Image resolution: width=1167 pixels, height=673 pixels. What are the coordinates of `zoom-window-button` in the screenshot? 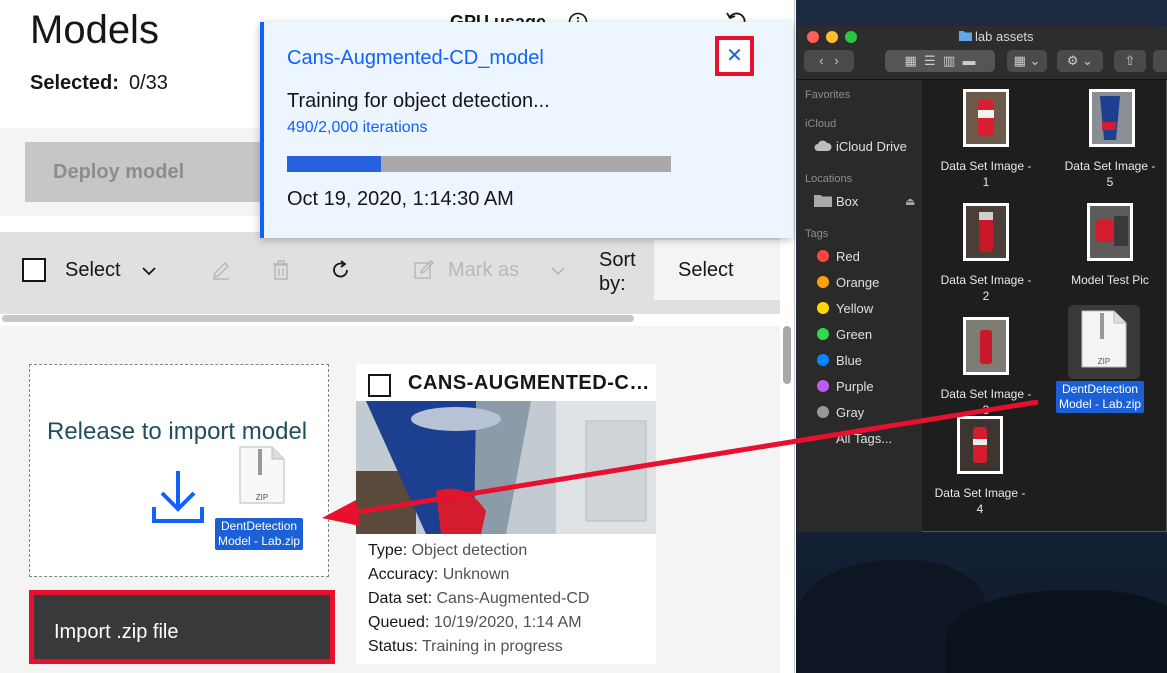 It's located at (851, 37).